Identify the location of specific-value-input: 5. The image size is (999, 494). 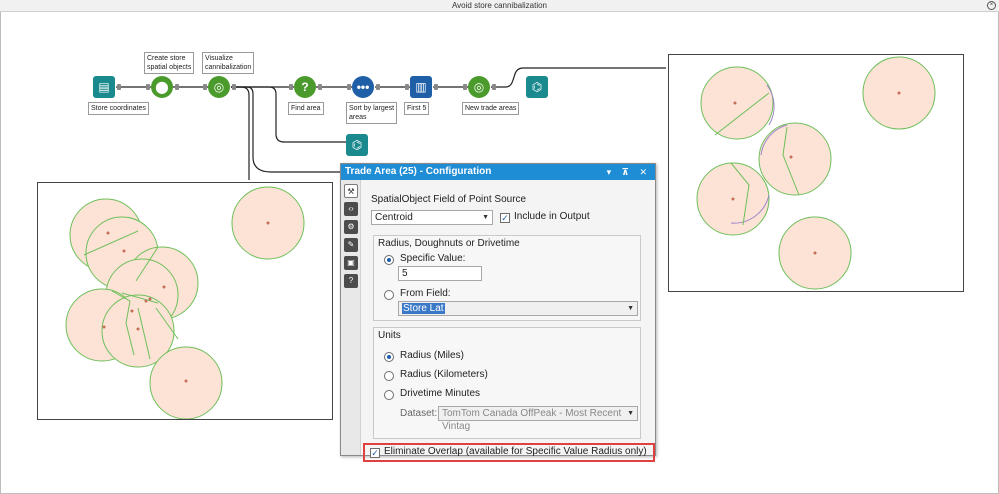
(440, 273).